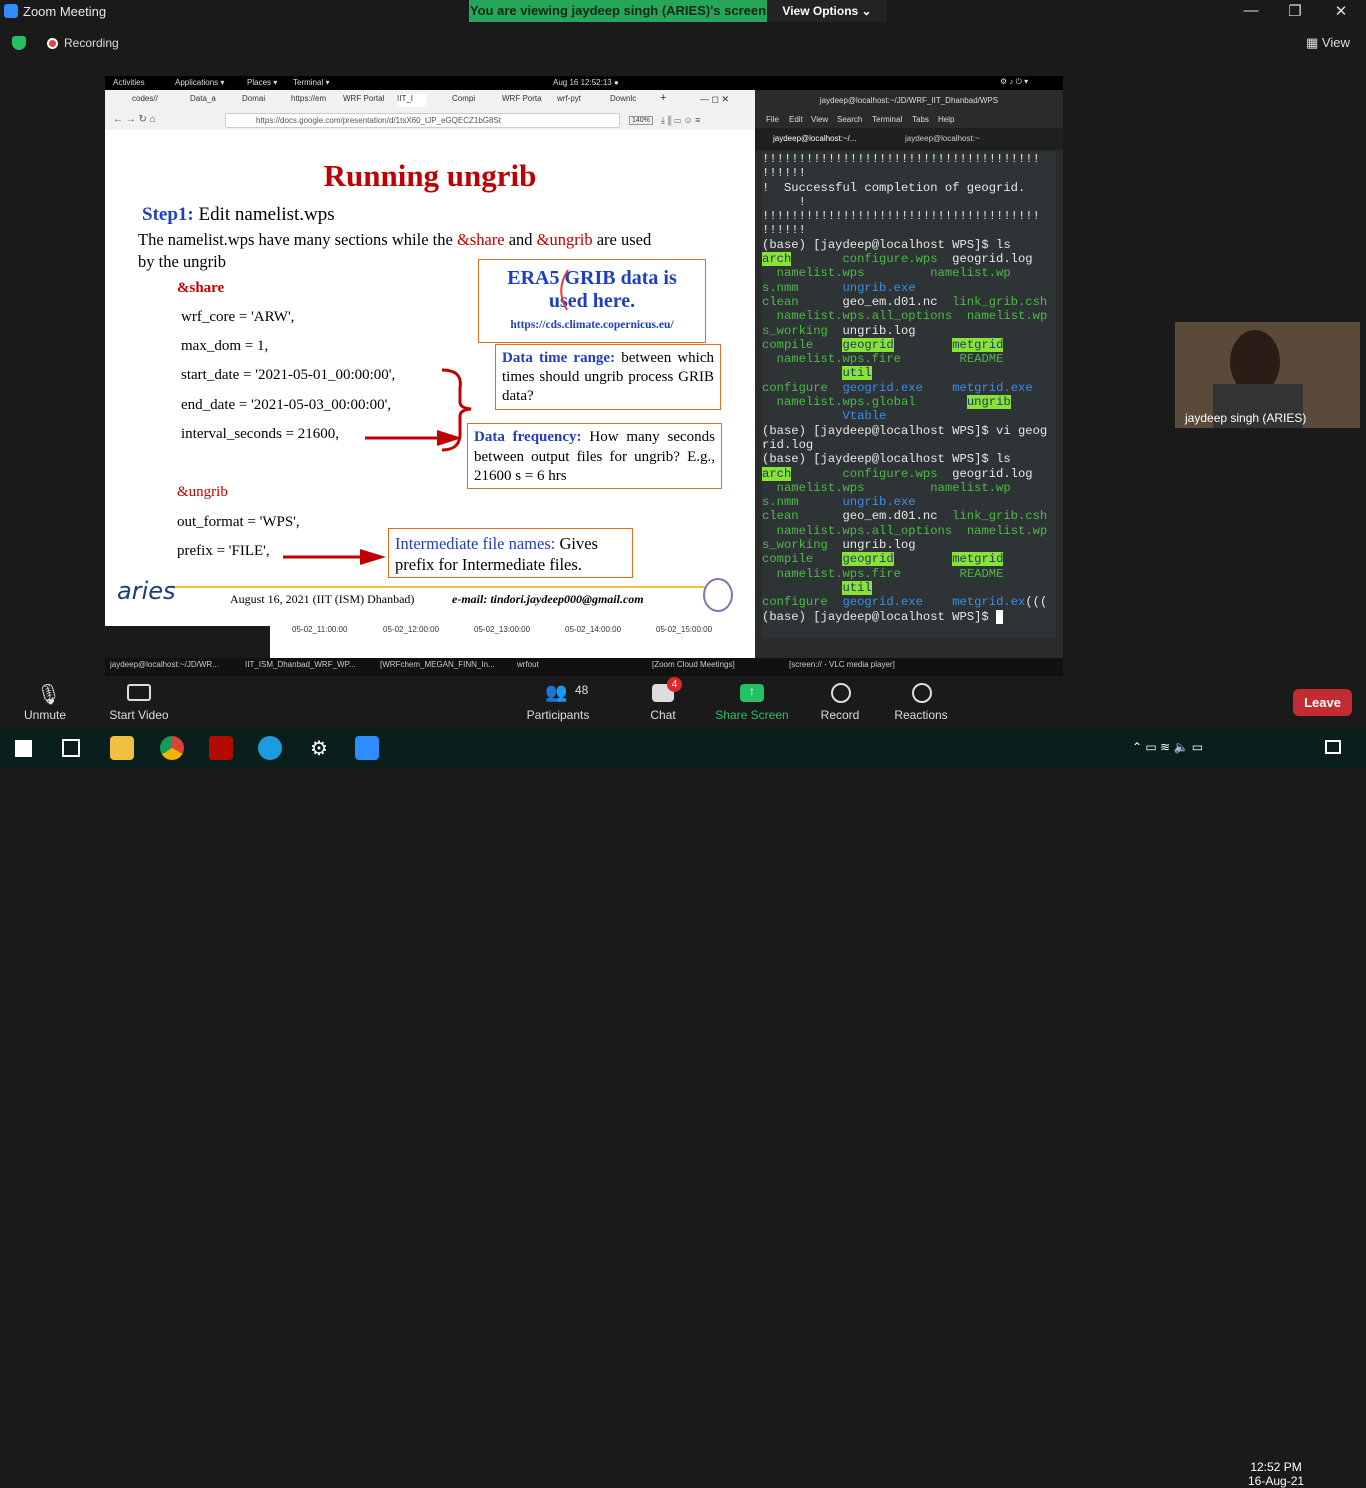 This screenshot has height=1488, width=1366. What do you see at coordinates (582, 690) in the screenshot?
I see `participants-count: 48` at bounding box center [582, 690].